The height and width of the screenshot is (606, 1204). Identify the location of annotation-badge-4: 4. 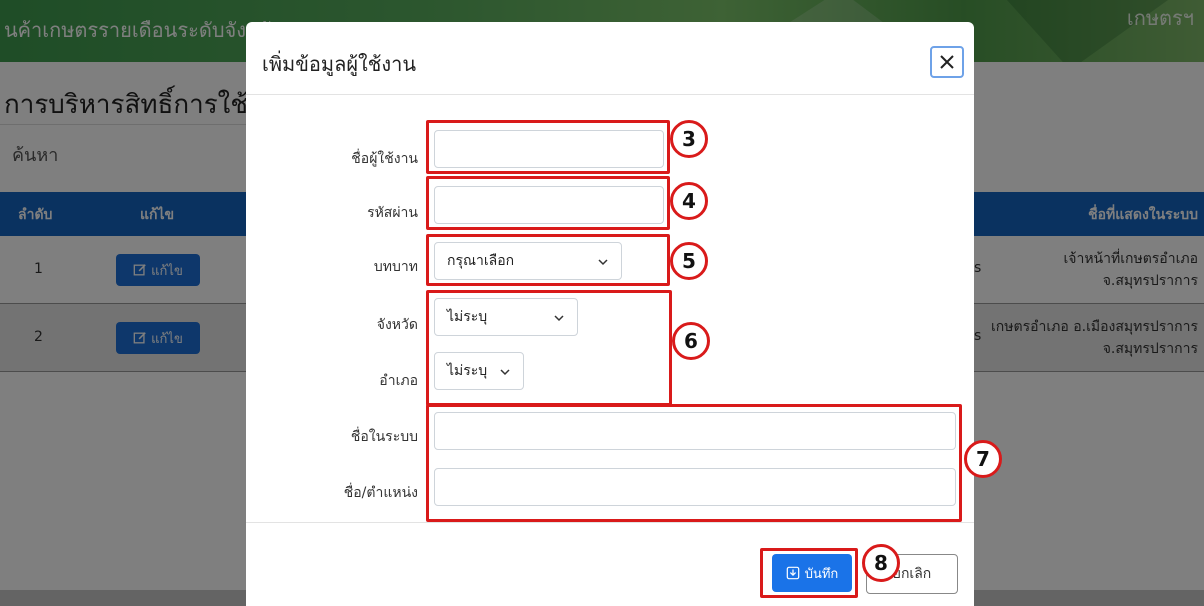
(689, 201).